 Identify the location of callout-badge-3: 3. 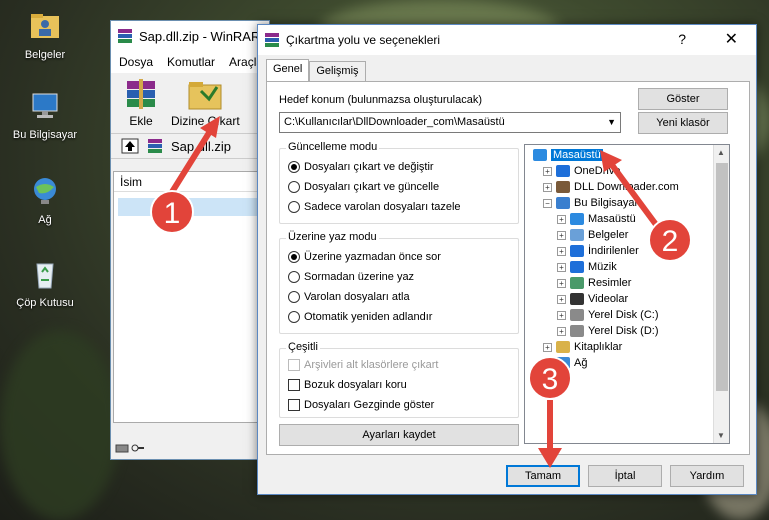
(550, 378).